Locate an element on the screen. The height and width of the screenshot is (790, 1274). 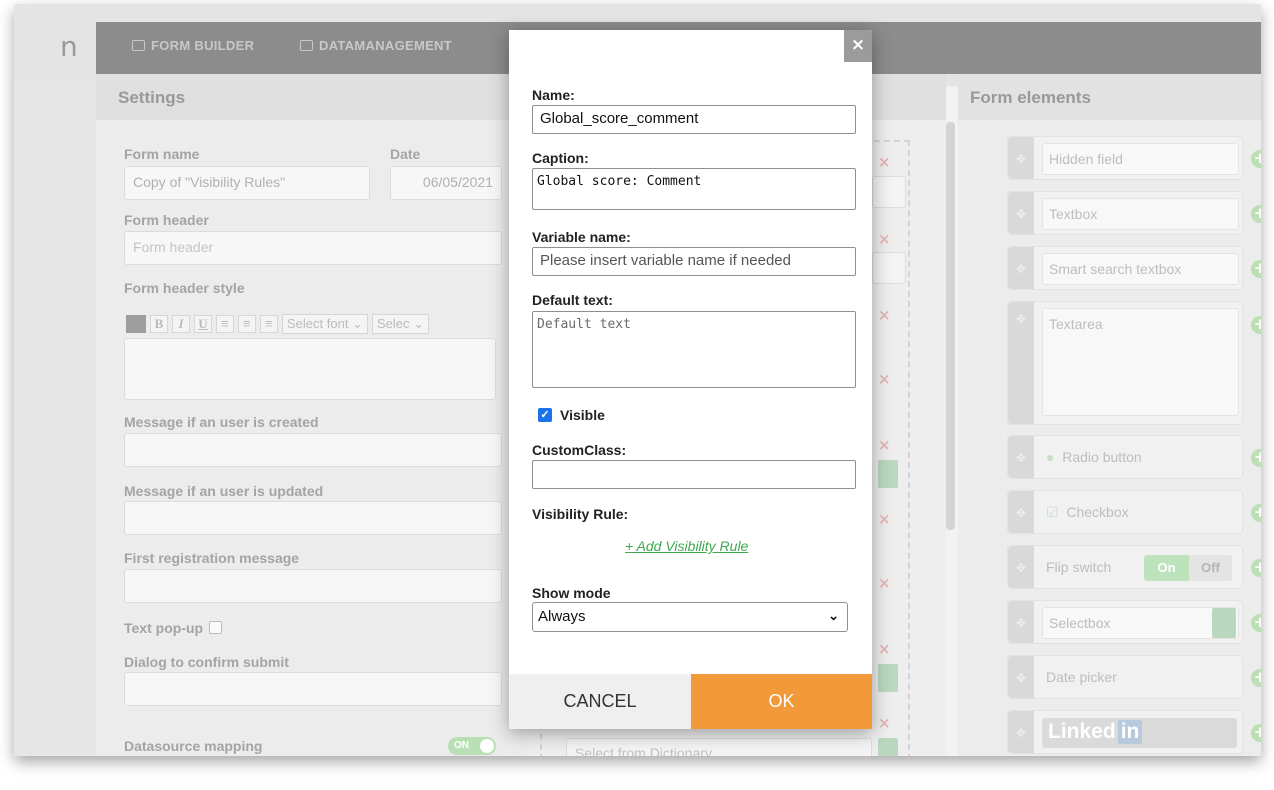
linkedin-logo: Linked in is located at coordinates (1139, 733).